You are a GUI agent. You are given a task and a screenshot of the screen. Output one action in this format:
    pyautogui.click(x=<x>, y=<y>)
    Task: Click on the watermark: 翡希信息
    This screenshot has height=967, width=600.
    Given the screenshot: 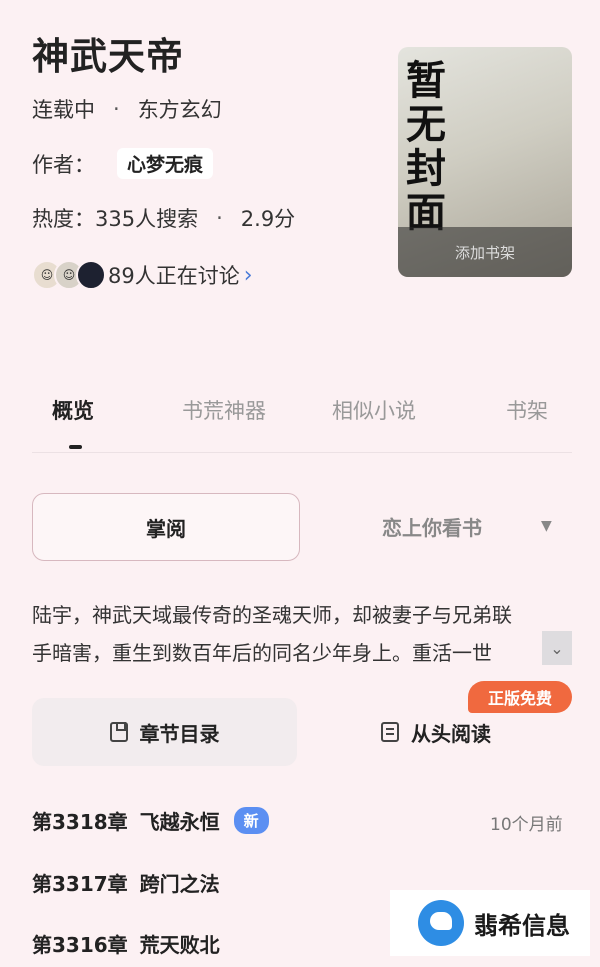 What is the action you would take?
    pyautogui.click(x=490, y=923)
    